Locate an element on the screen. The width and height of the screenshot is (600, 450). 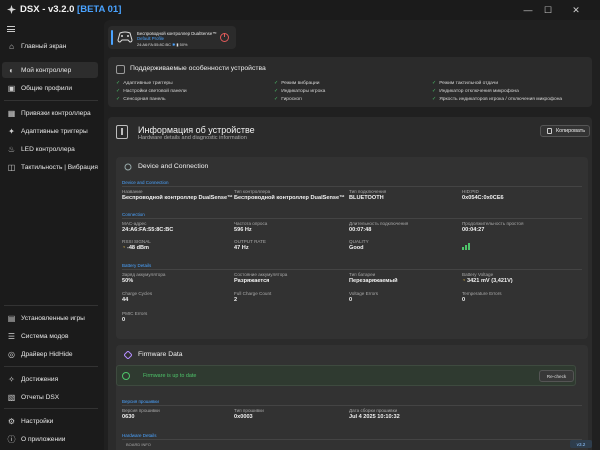
field-value: Перезаряжаемый is located at coordinates (373, 281).